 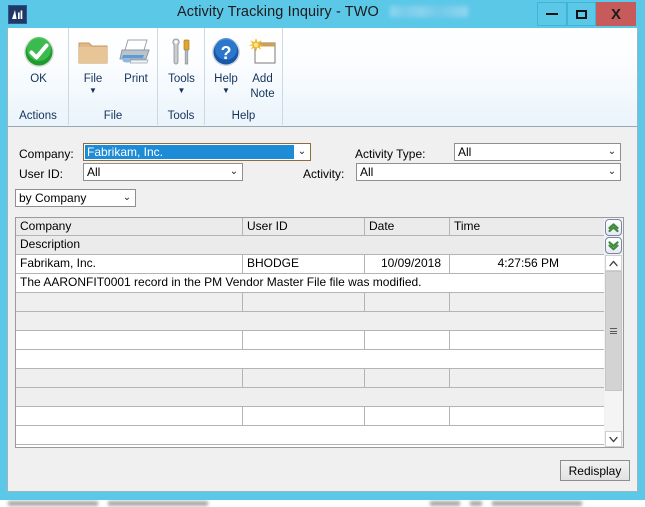 I want to click on folder-icon, so click(x=93, y=52).